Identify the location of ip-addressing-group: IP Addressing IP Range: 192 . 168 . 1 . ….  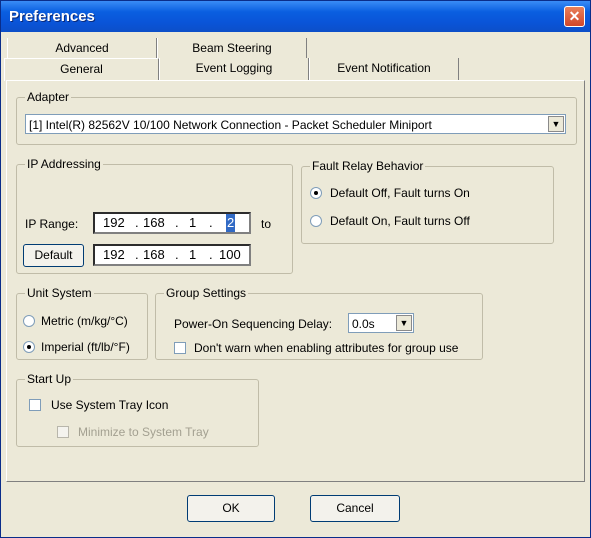
(154, 215).